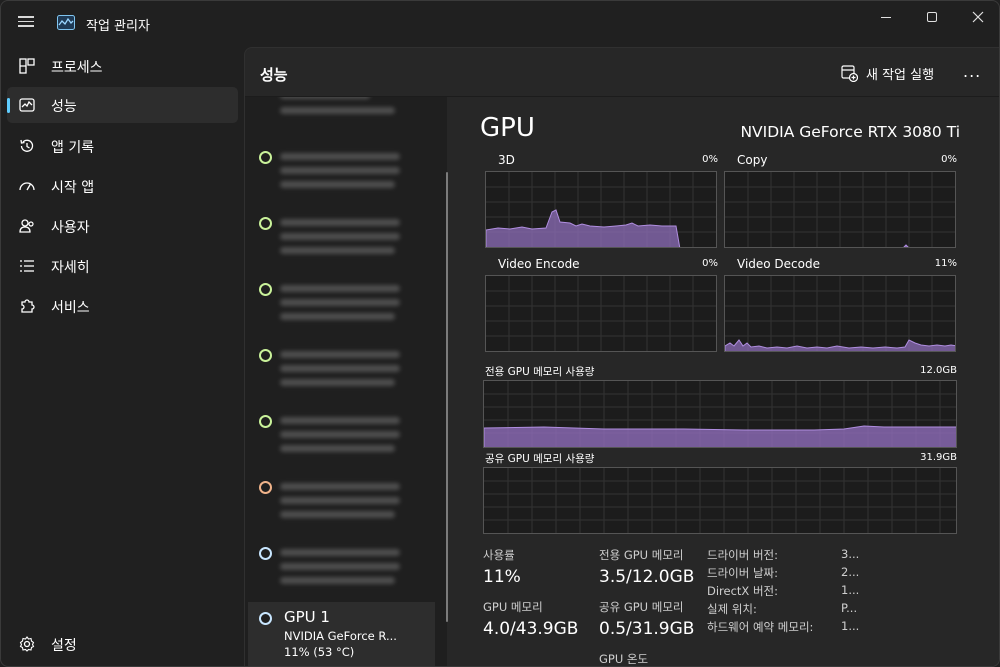 The width and height of the screenshot is (1000, 667). What do you see at coordinates (502, 577) in the screenshot?
I see `utilization-value: 11%` at bounding box center [502, 577].